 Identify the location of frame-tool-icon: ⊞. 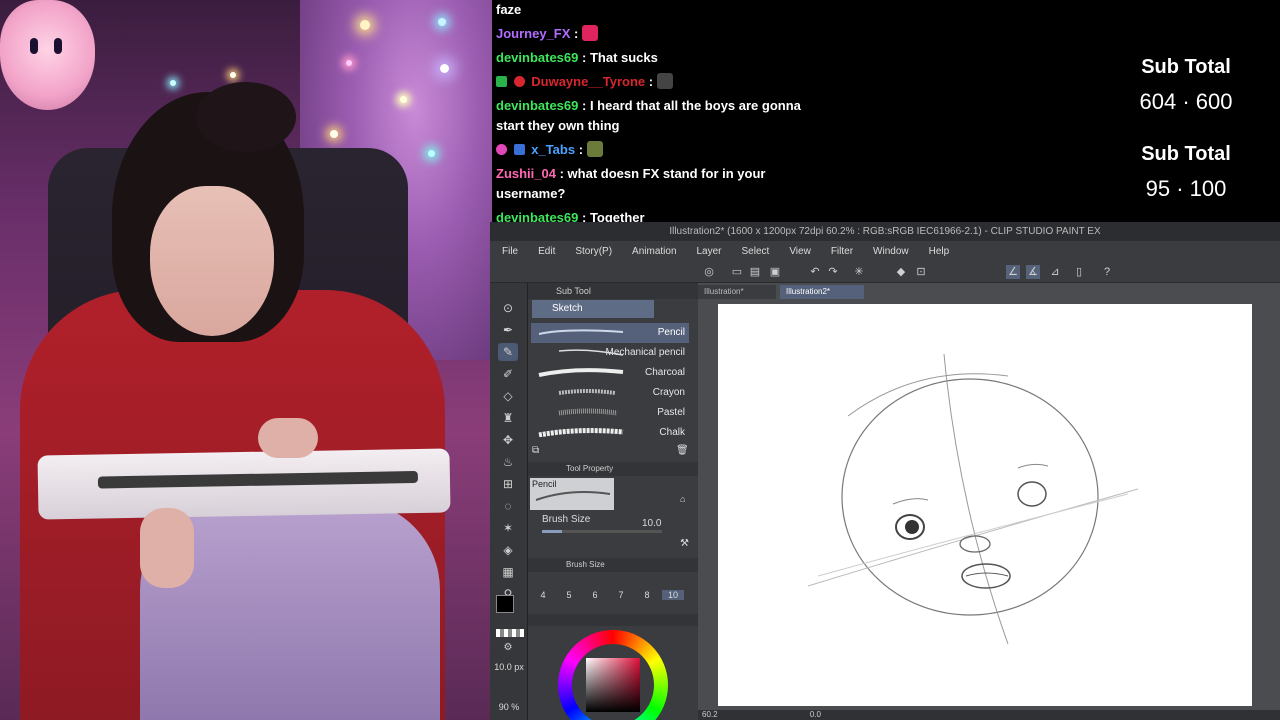
(508, 484).